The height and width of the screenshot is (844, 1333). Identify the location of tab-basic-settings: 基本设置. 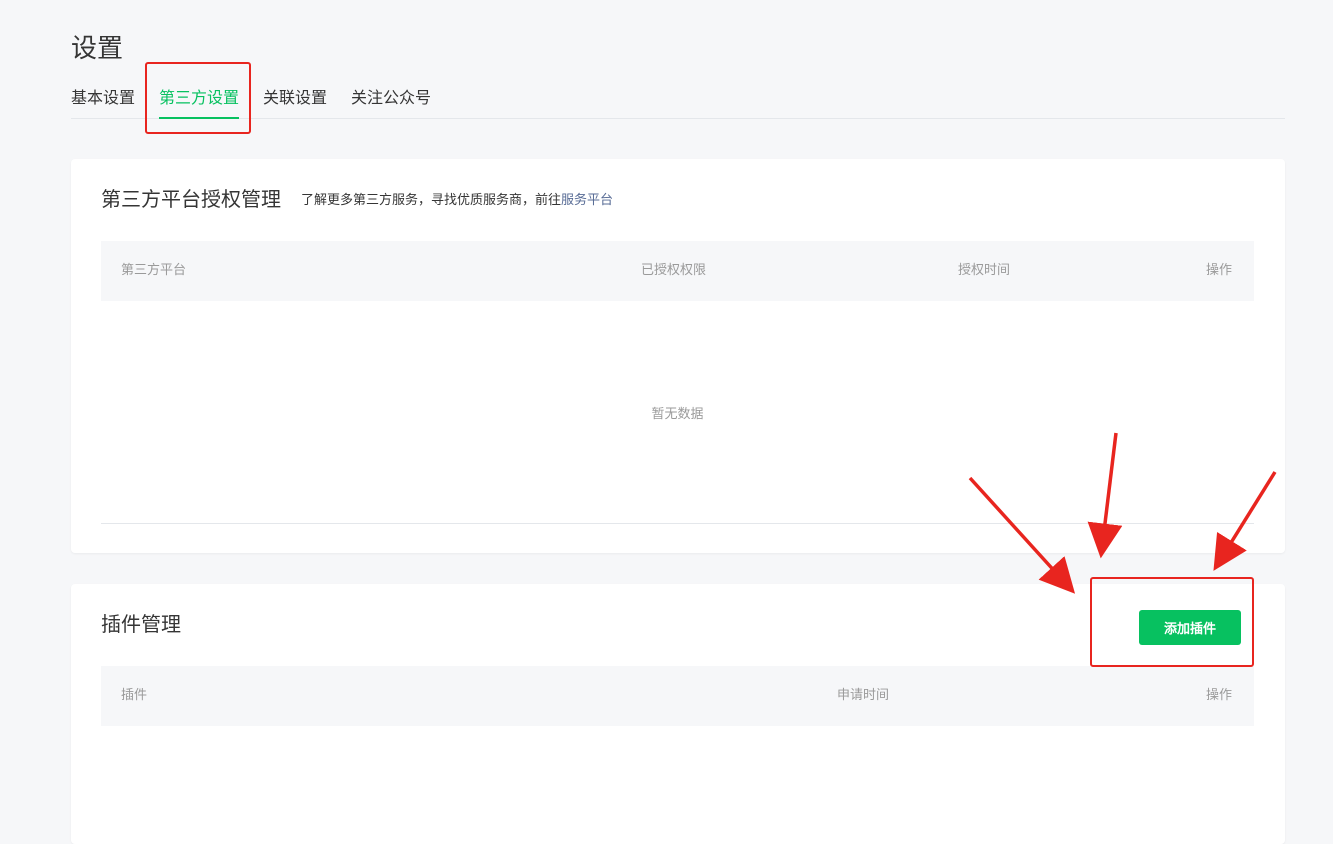
(103, 101).